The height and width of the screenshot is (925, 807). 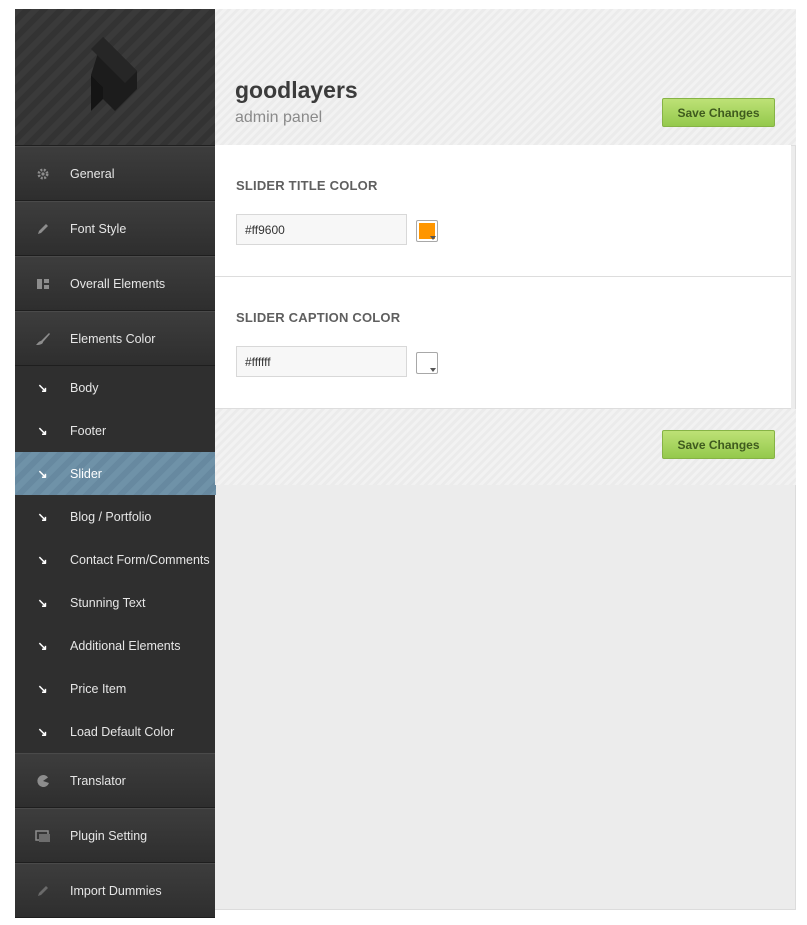 I want to click on submenu-item-price-item: ↘ Price Item, so click(x=115, y=688).